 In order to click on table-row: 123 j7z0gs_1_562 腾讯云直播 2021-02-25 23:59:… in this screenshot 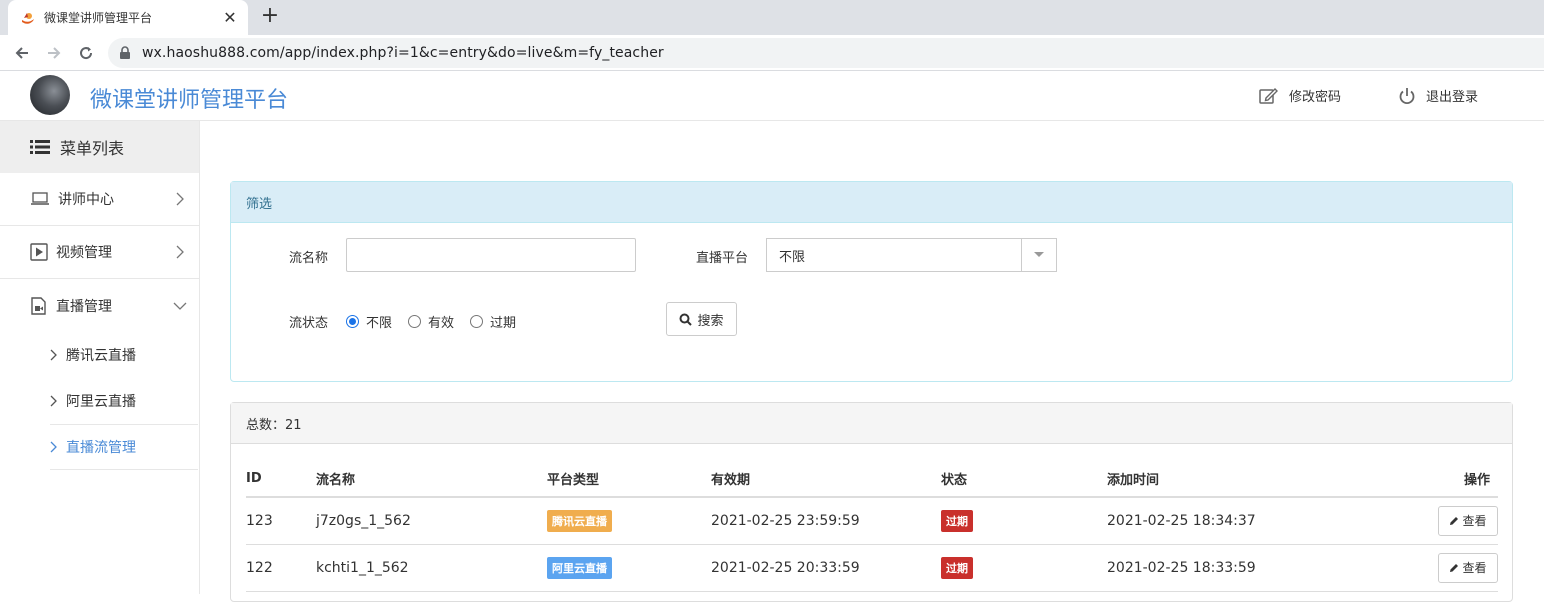, I will do `click(872, 521)`.